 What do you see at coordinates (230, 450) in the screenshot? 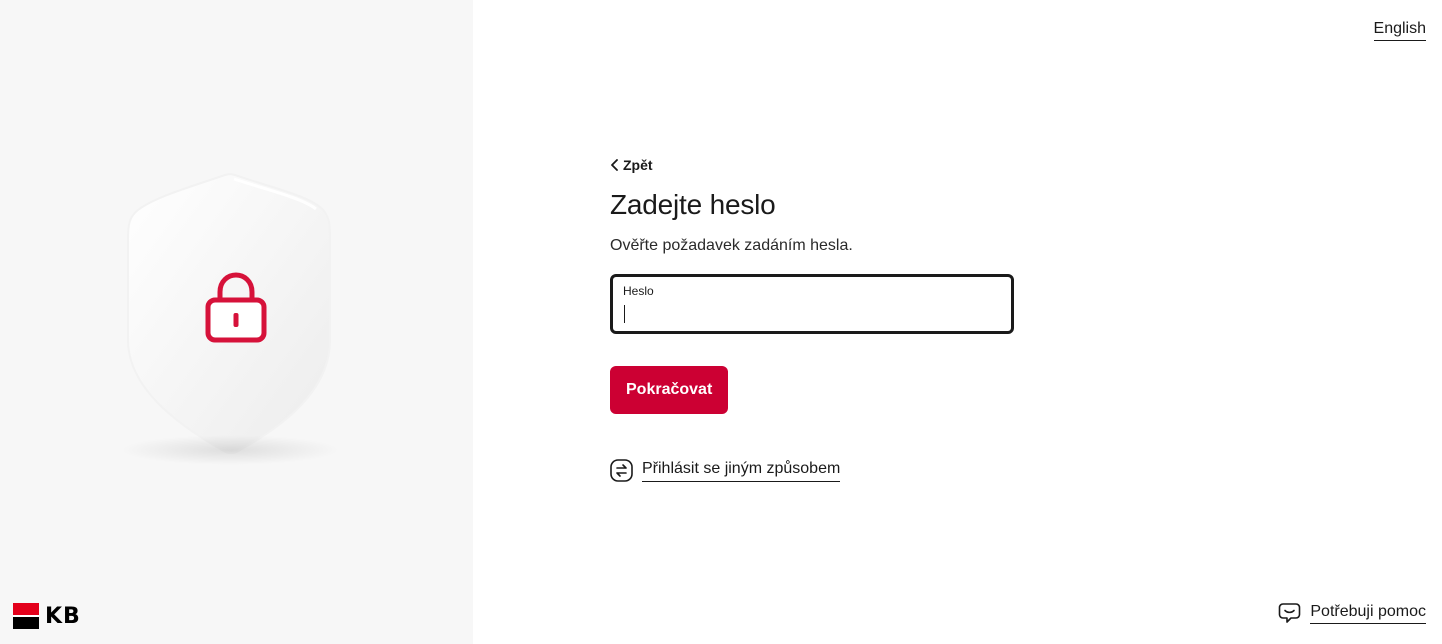
I see `shield-shadow` at bounding box center [230, 450].